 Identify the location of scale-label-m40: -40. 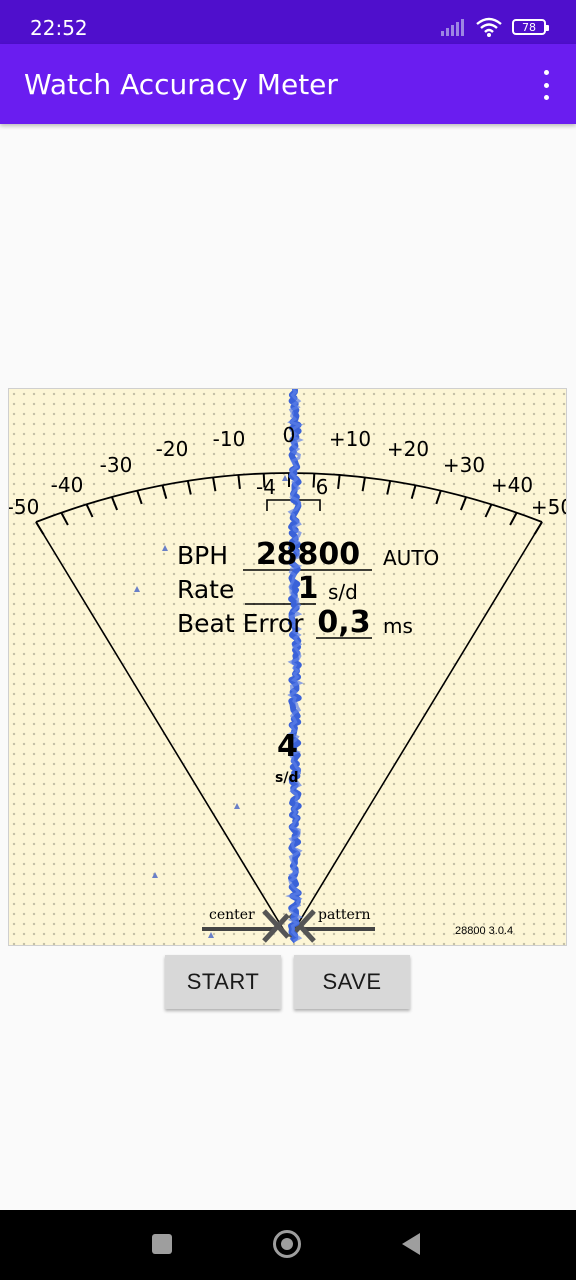
(67, 485).